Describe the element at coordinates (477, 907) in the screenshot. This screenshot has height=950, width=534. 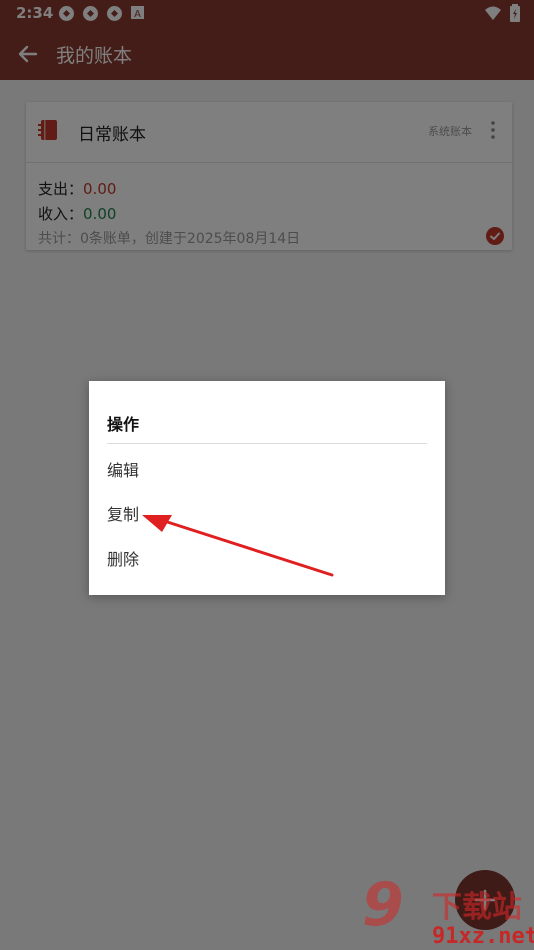
I see `watermark-cn: 下载站` at that location.